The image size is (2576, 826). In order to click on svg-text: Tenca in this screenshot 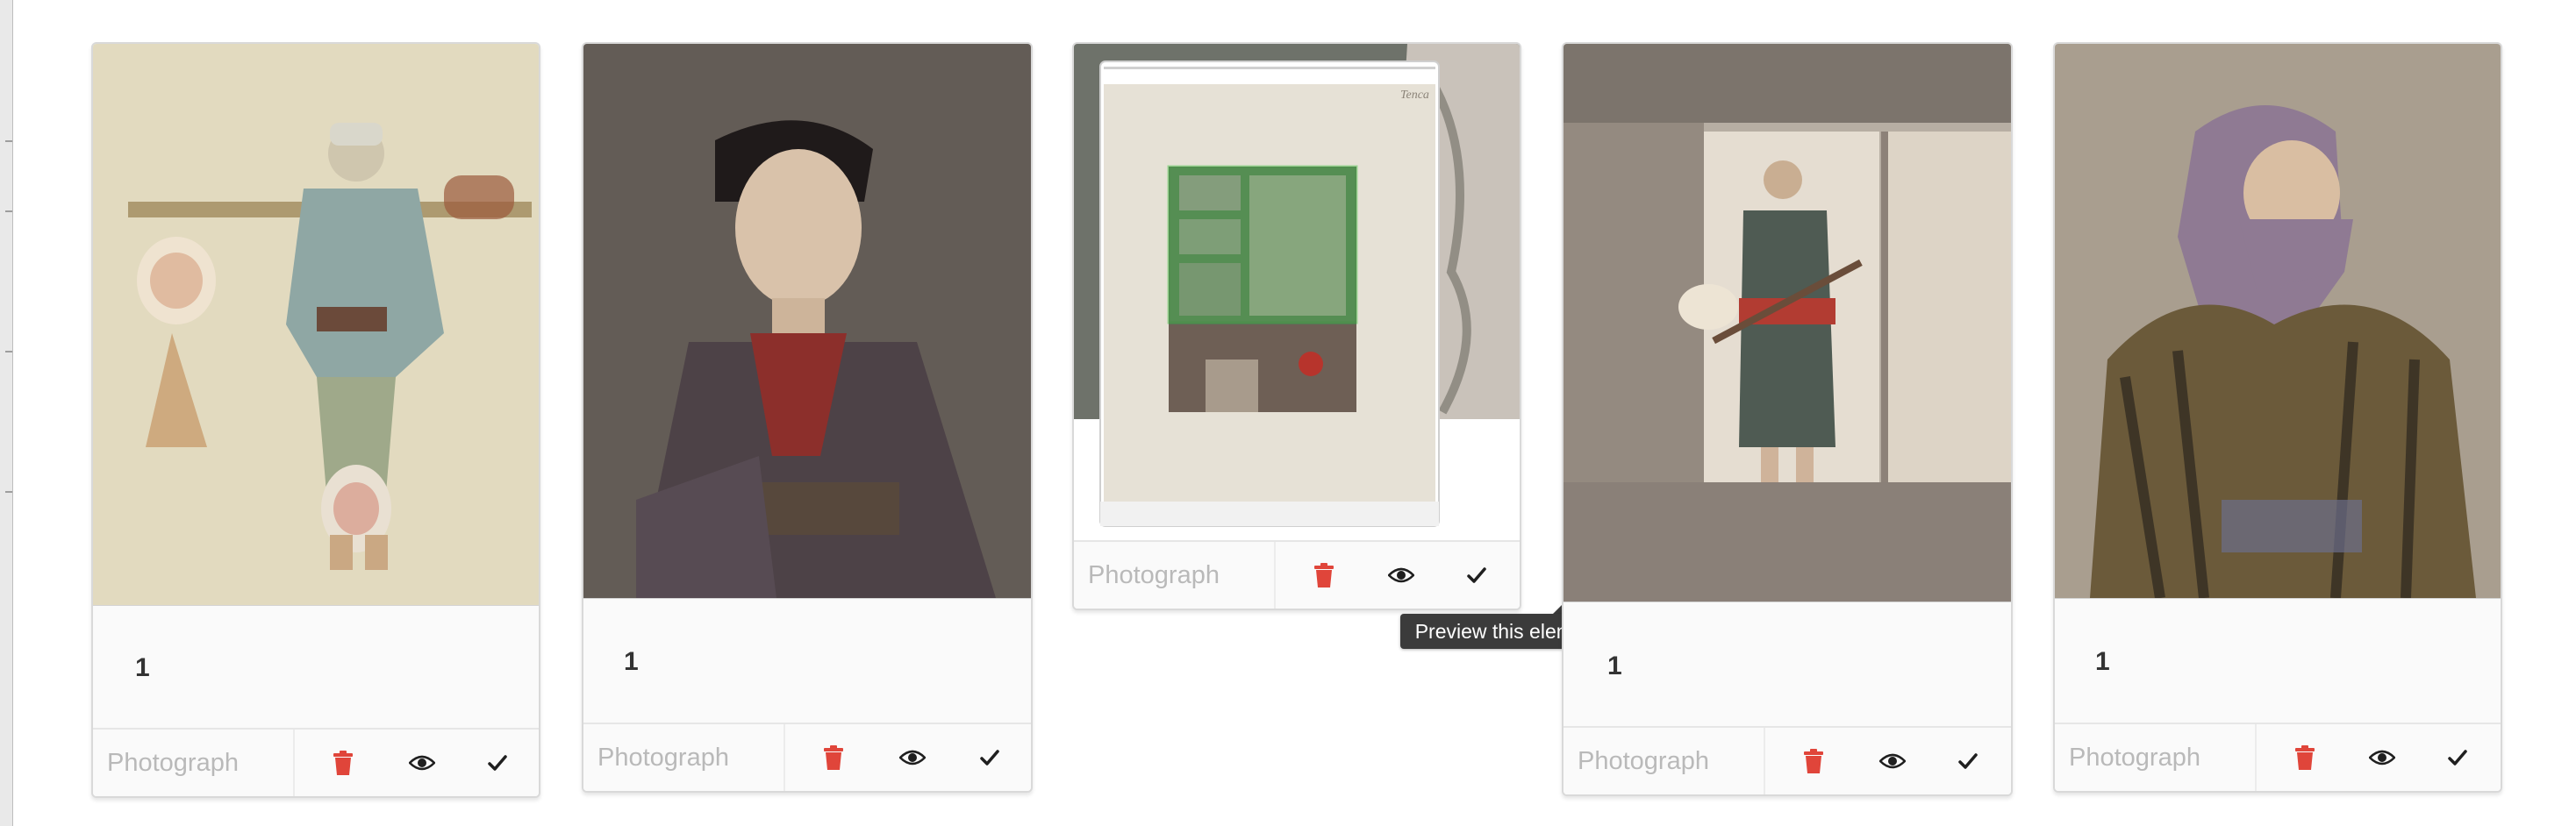, I will do `click(1414, 95)`.